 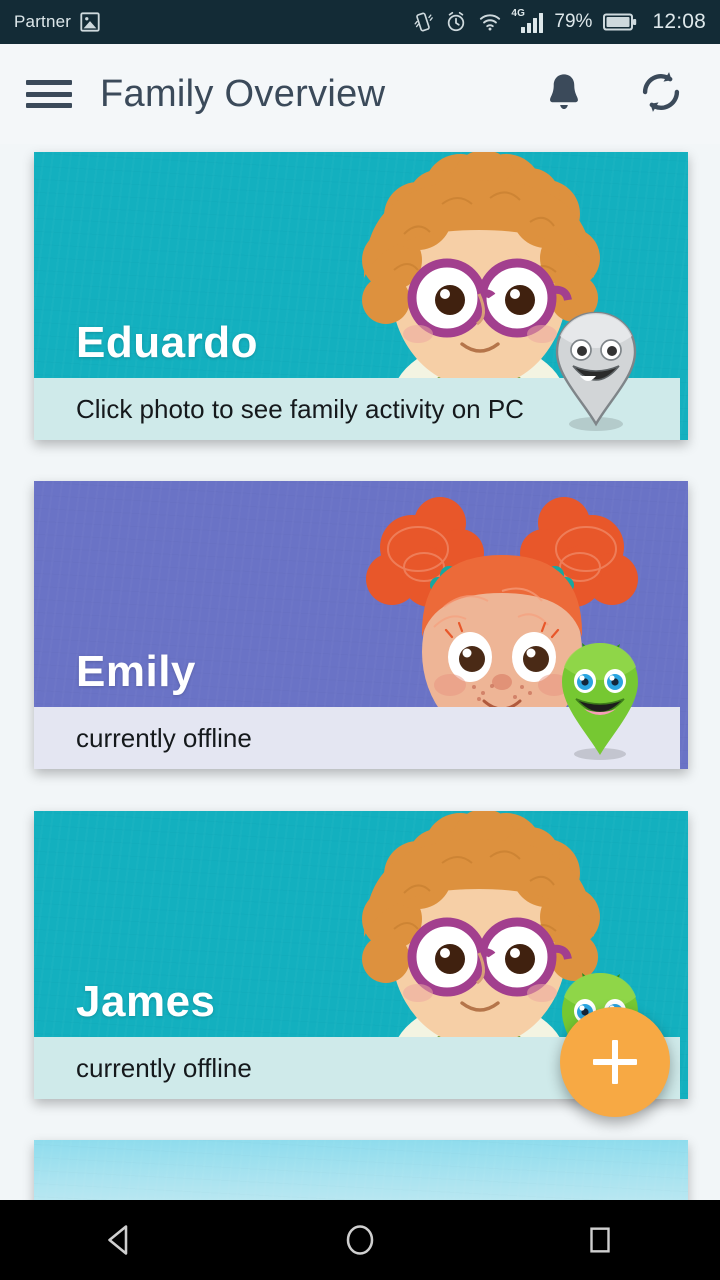 I want to click on status-bar-right: 4G 79% 12:08, so click(x=559, y=21).